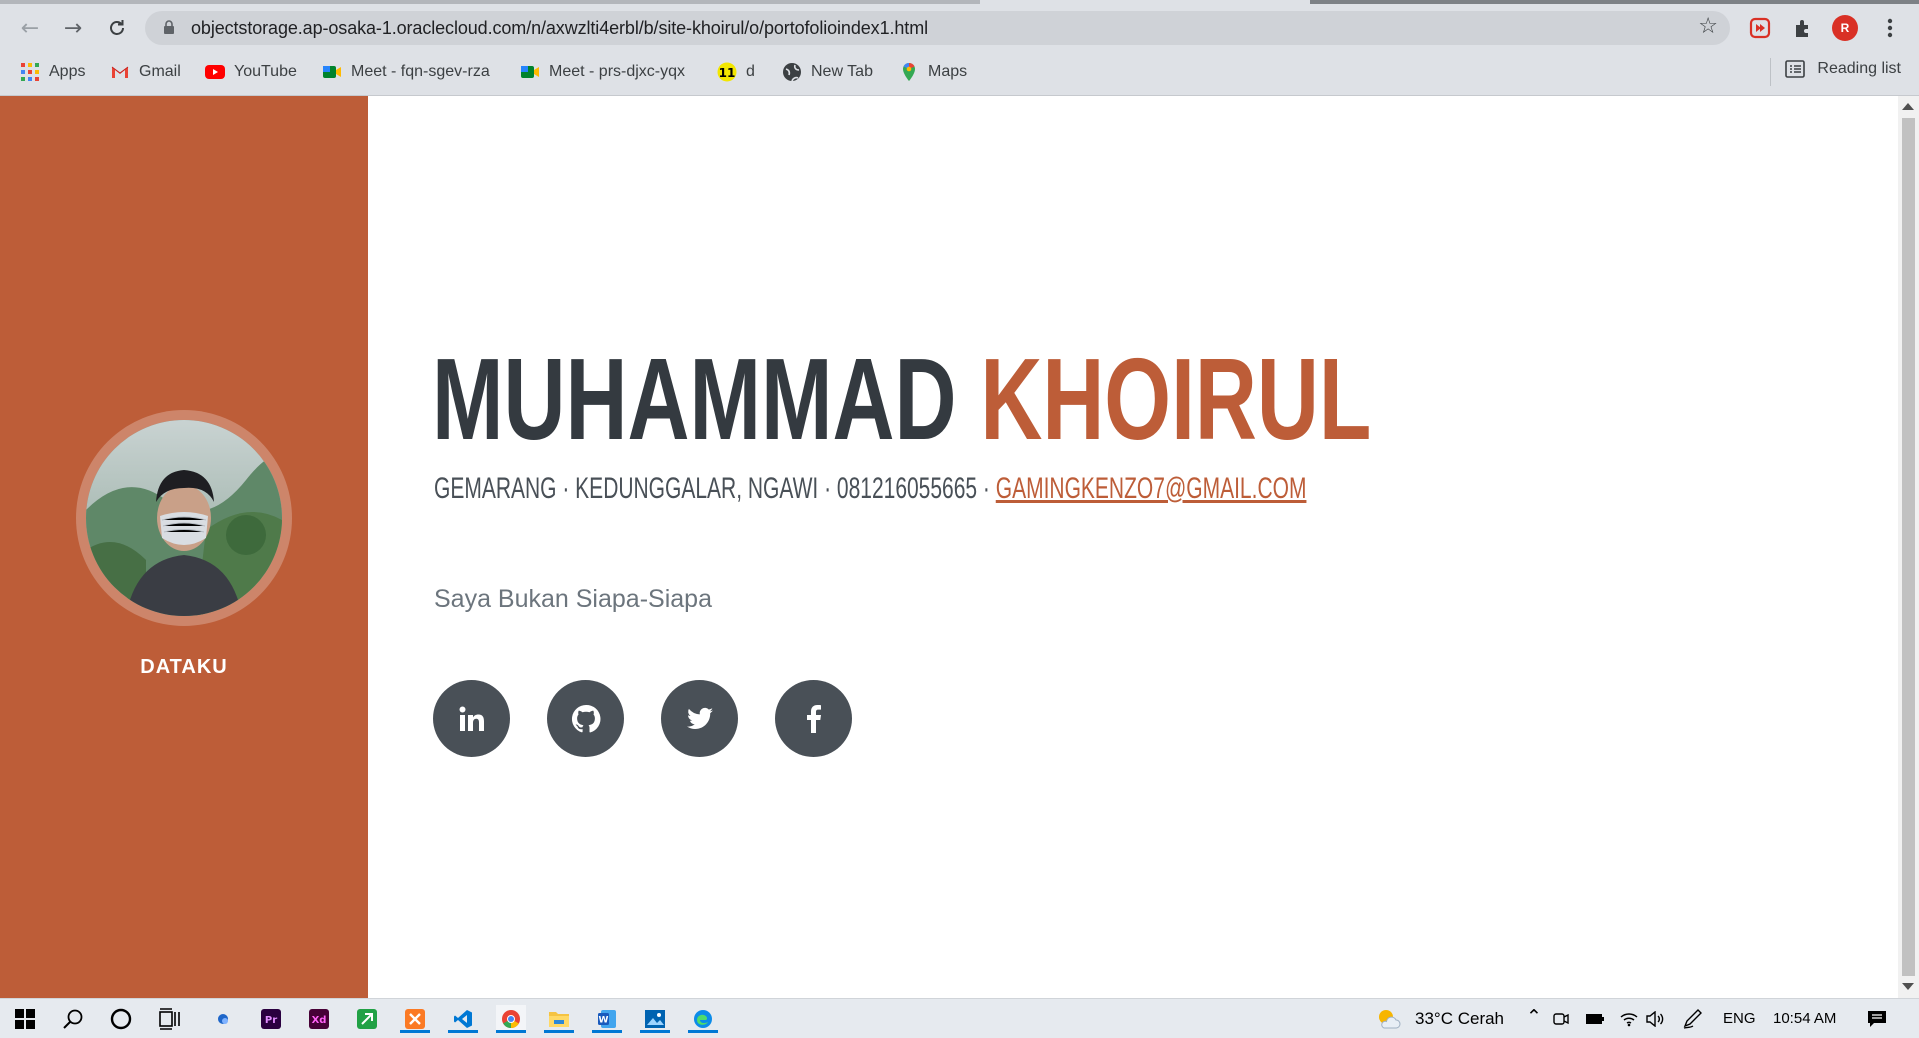 The width and height of the screenshot is (1919, 1038). What do you see at coordinates (120, 72) in the screenshot?
I see `gmail-icon` at bounding box center [120, 72].